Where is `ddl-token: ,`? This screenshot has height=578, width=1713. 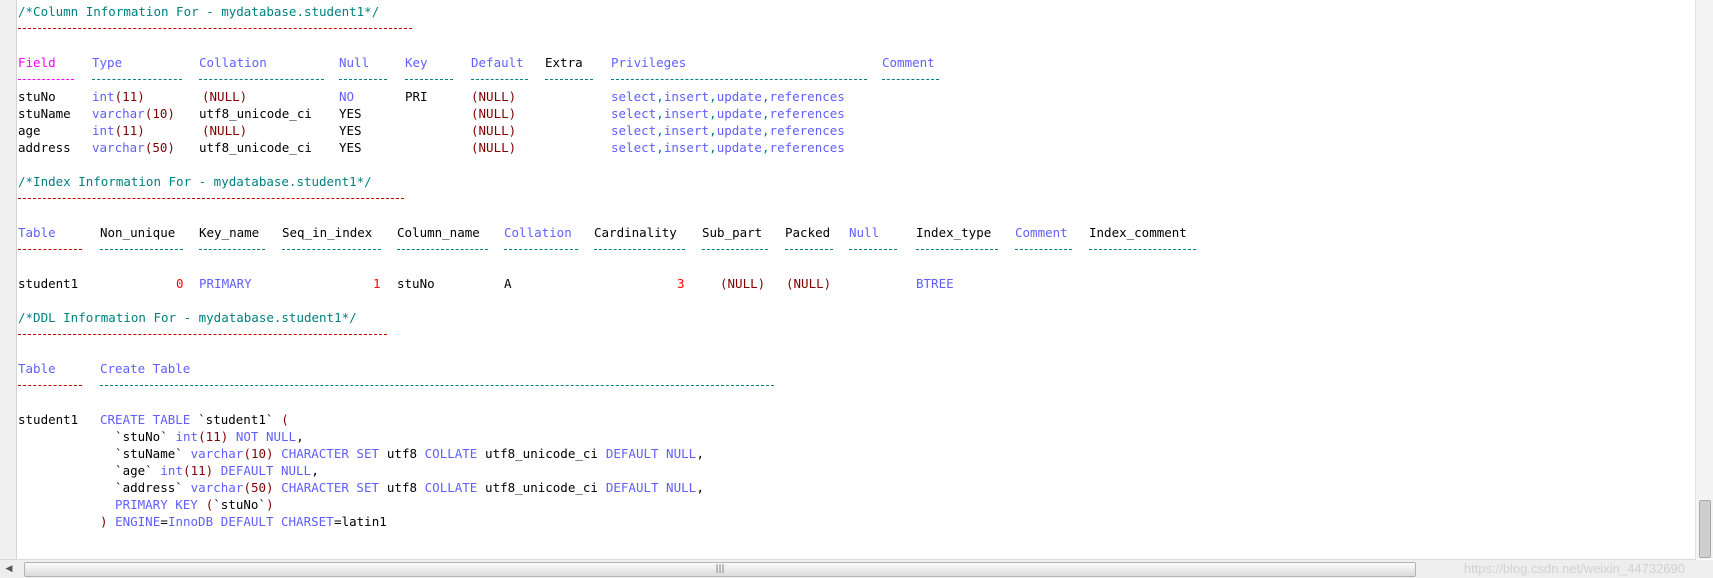
ddl-token: , is located at coordinates (315, 470).